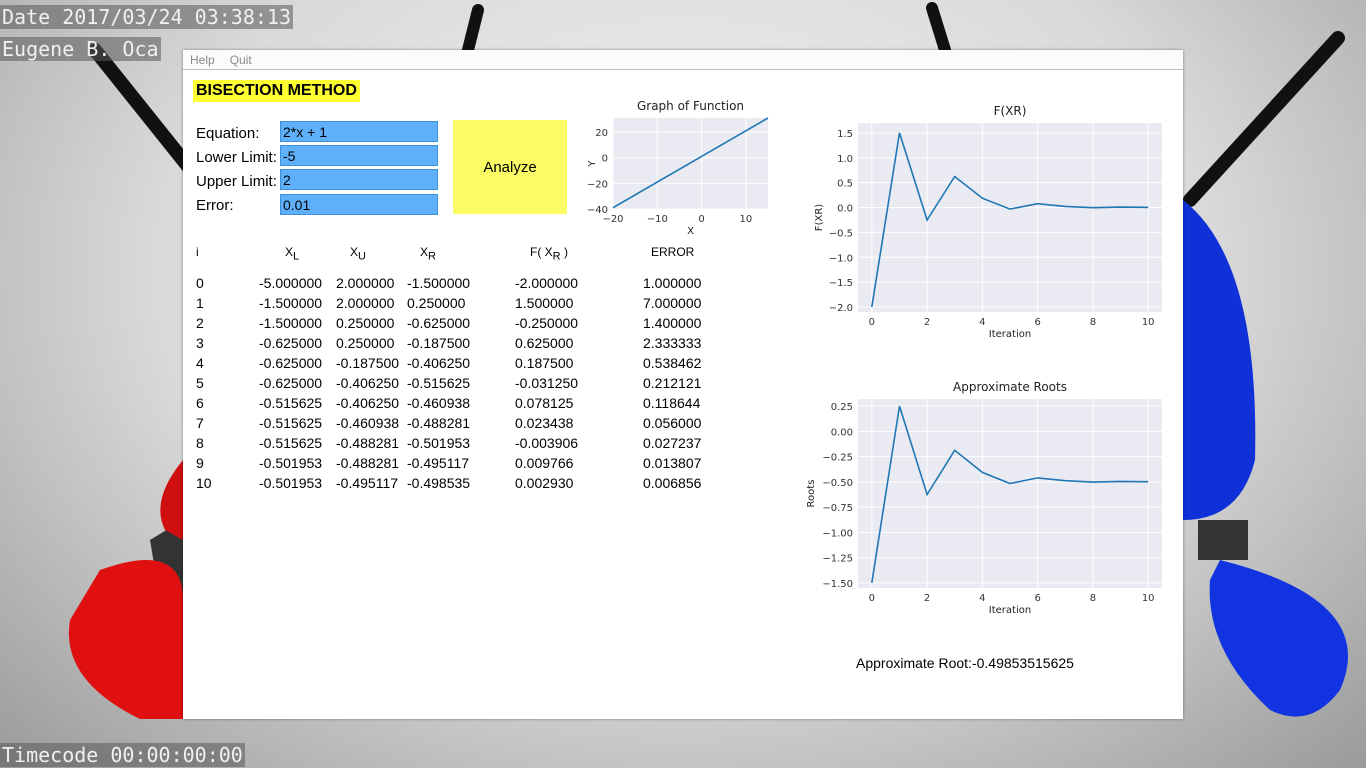 This screenshot has width=1366, height=768. Describe the element at coordinates (439, 283) in the screenshot. I see `table-cell-xr: -1.500000` at that location.